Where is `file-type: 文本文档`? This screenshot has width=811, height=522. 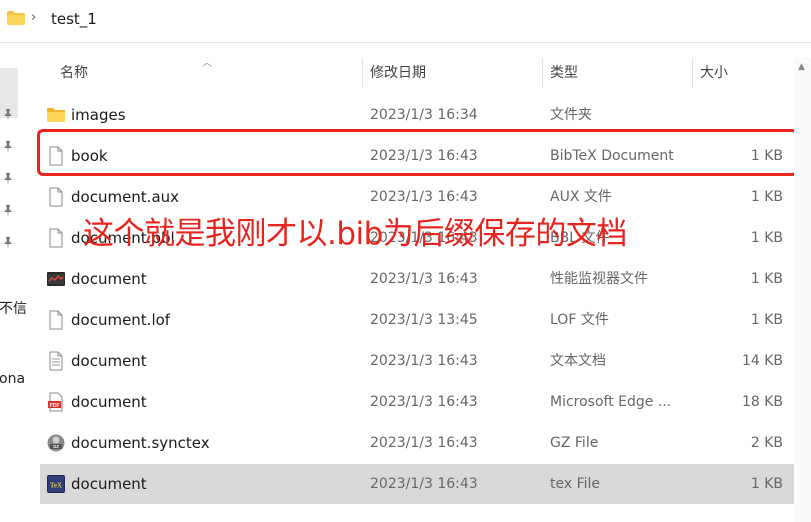 file-type: 文本文档 is located at coordinates (578, 361).